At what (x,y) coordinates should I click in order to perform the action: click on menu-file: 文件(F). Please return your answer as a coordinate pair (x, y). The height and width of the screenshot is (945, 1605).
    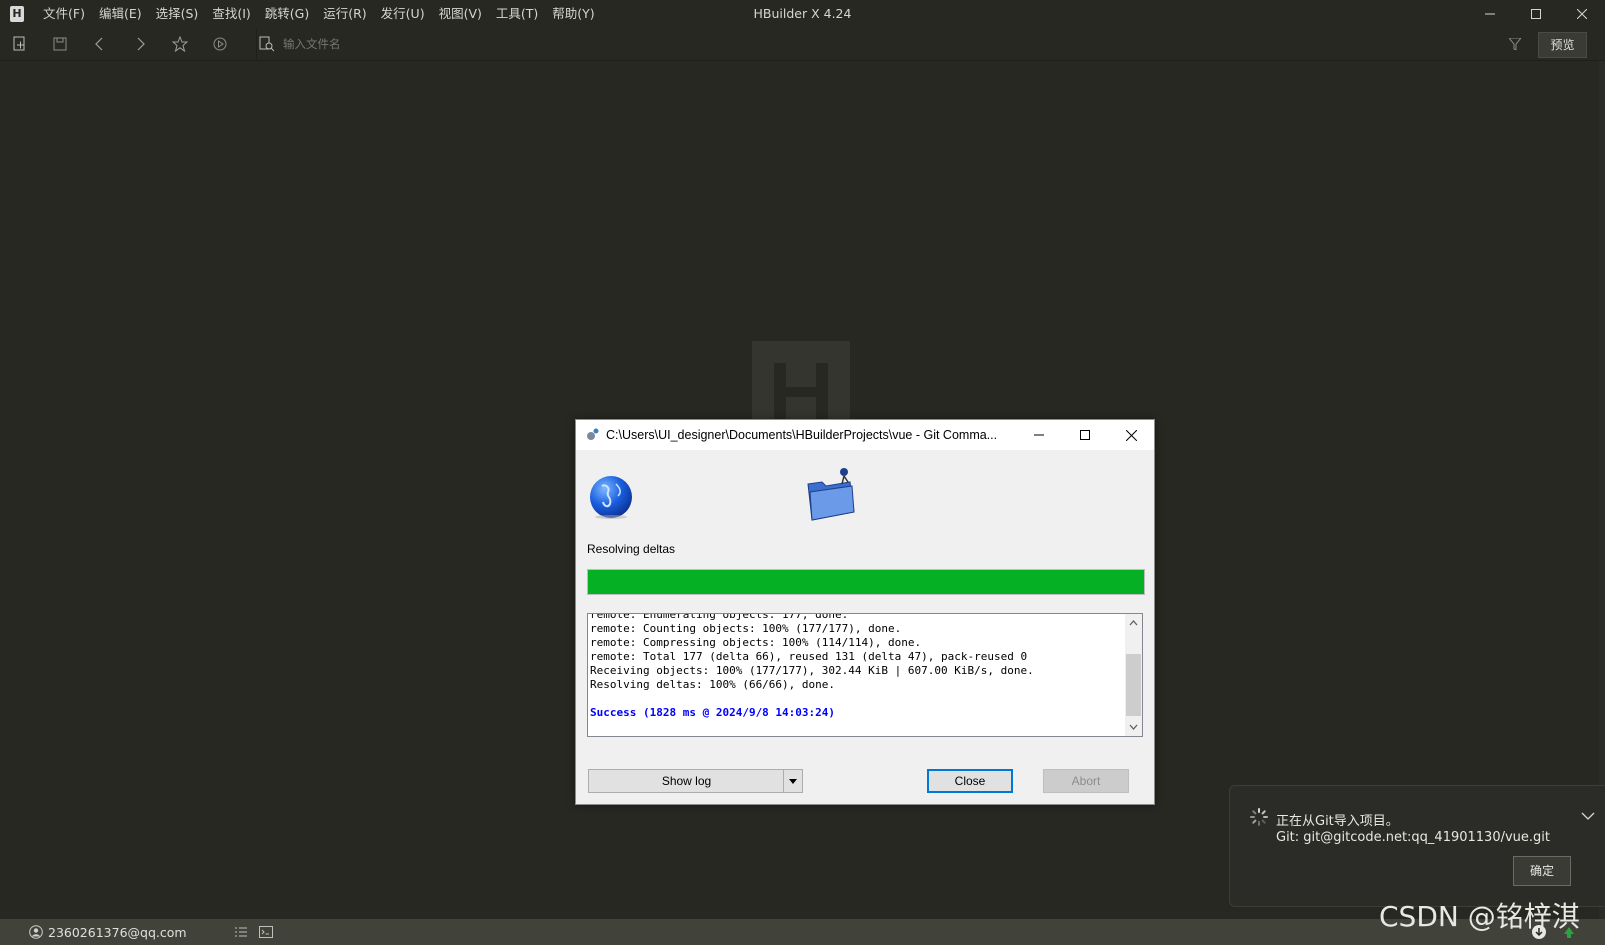
    Looking at the image, I should click on (64, 14).